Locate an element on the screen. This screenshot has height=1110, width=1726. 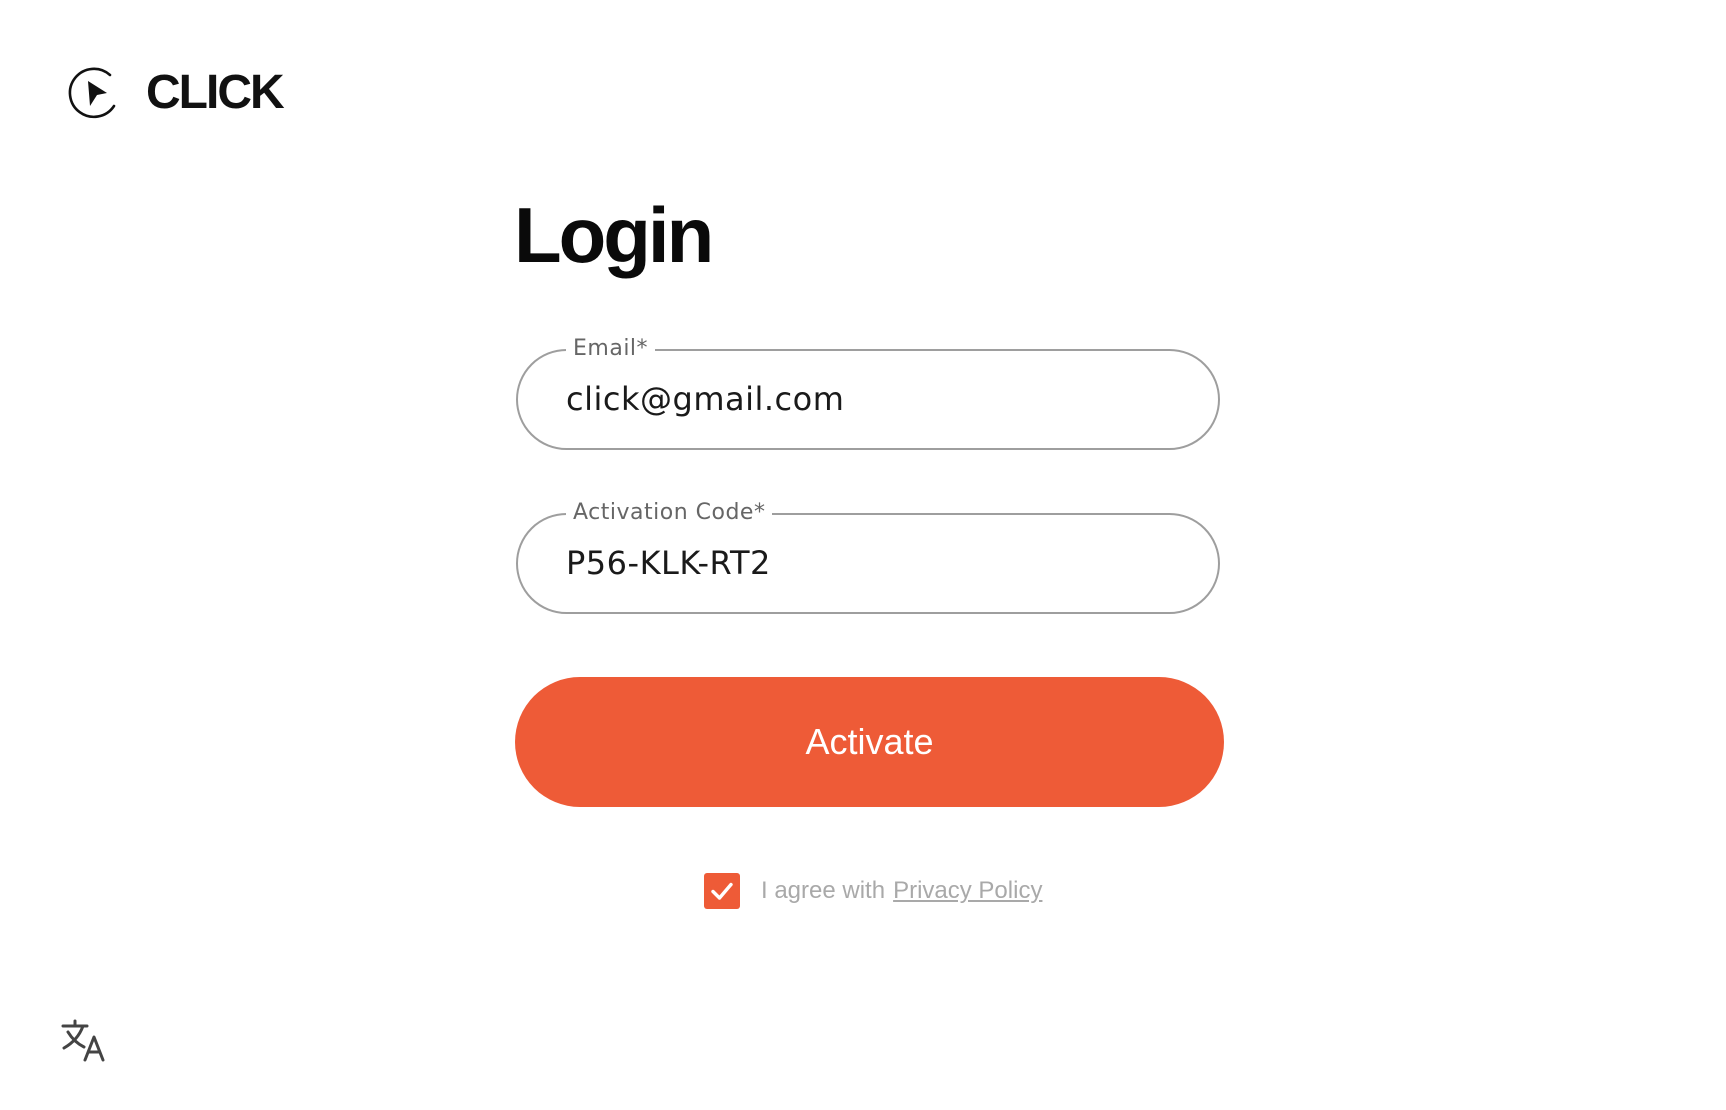
translate-icon is located at coordinates (83, 1040).